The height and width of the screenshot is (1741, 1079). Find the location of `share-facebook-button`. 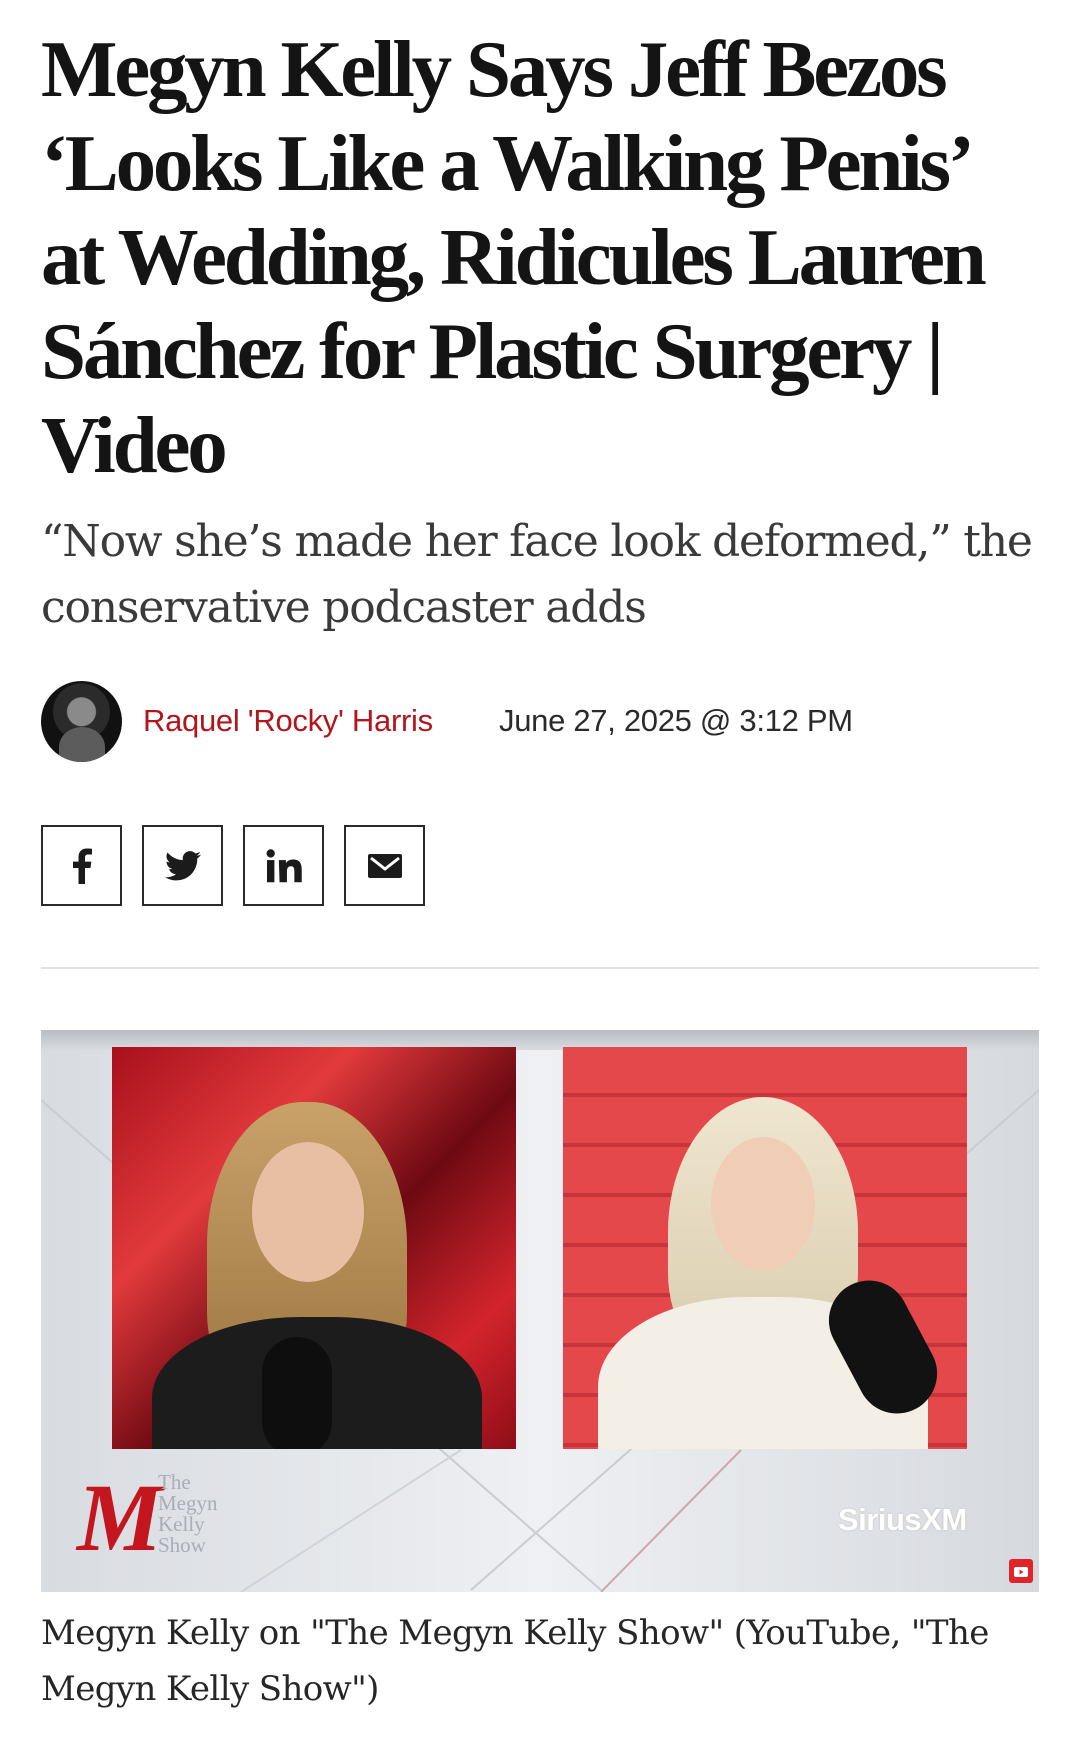

share-facebook-button is located at coordinates (81, 865).